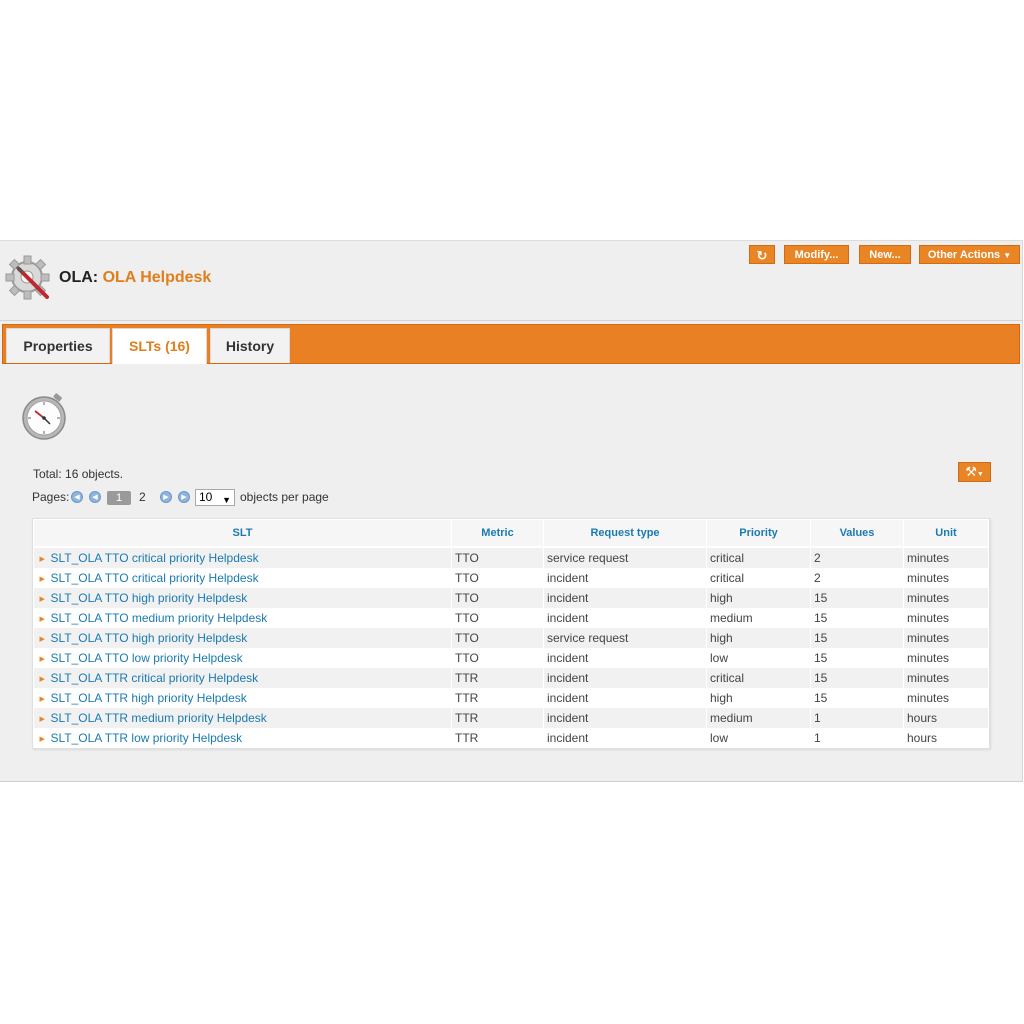 This screenshot has width=1024, height=1024. Describe the element at coordinates (78, 474) in the screenshot. I see `total-count: Total: 16 objects.` at that location.